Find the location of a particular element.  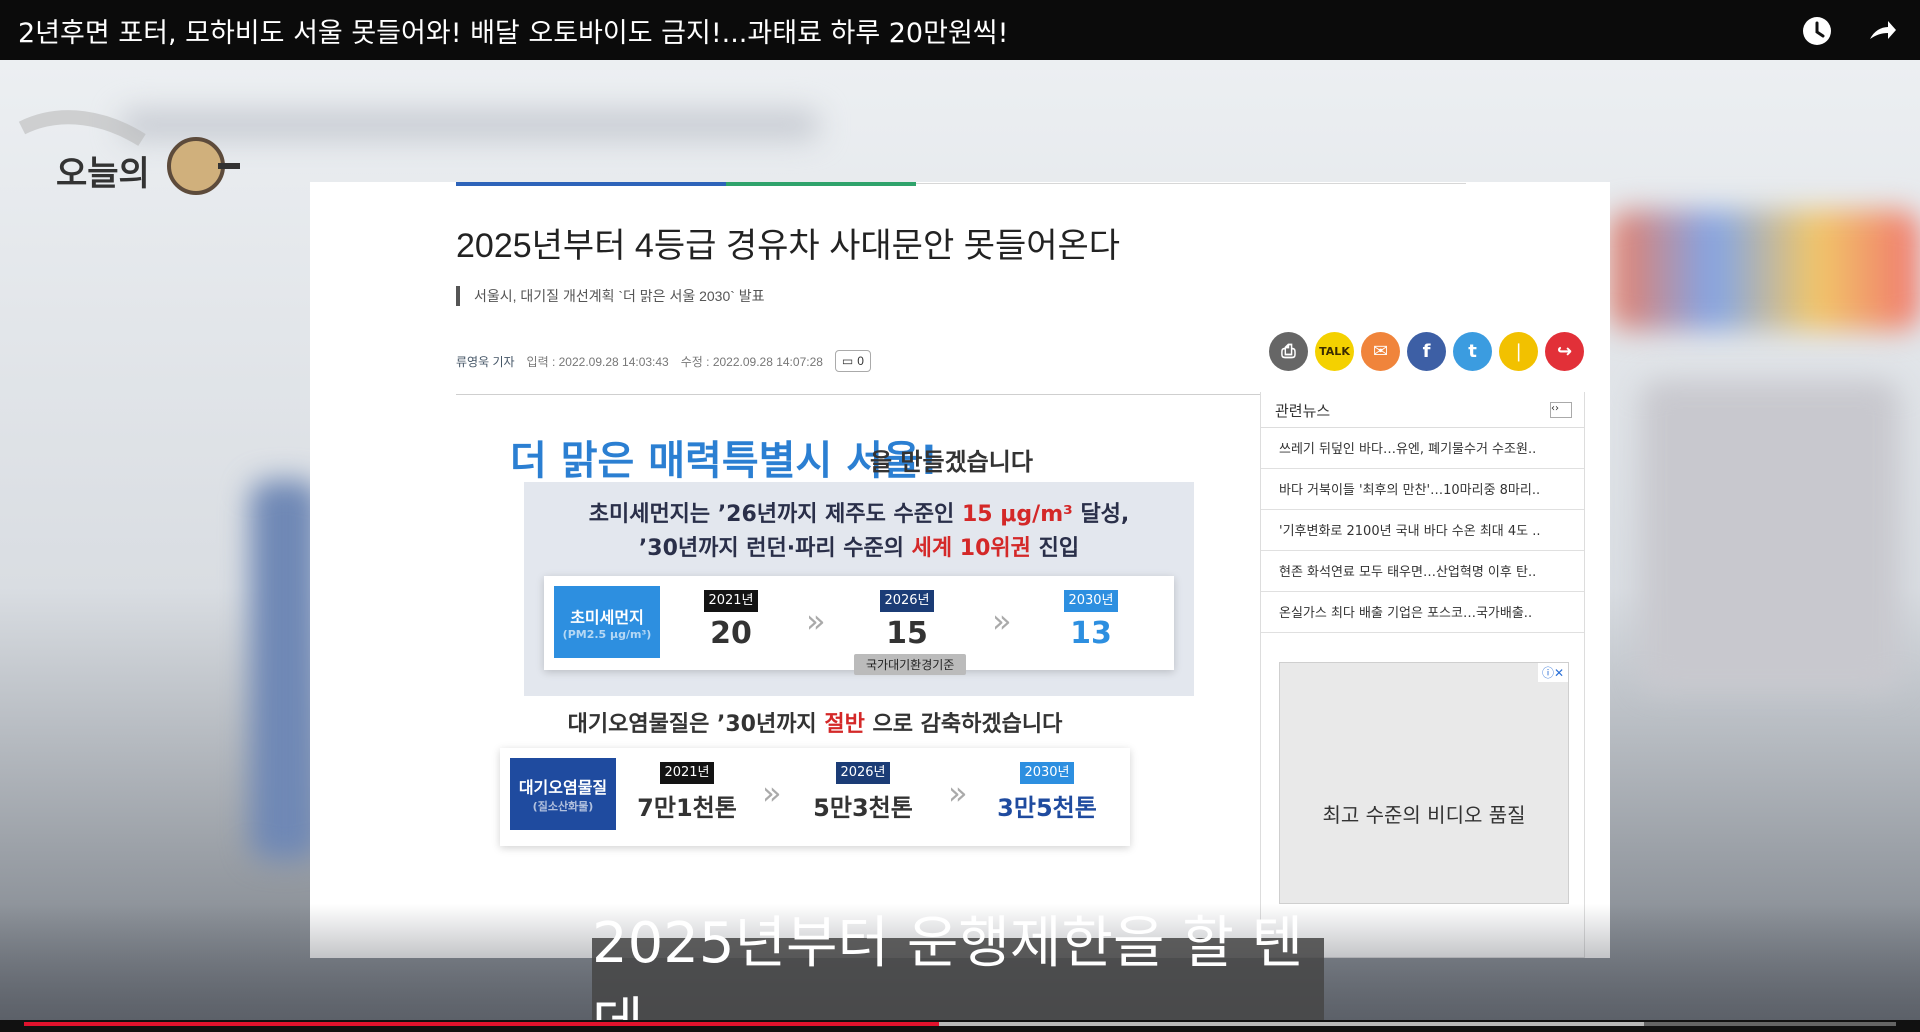

top-rule-green is located at coordinates (821, 184).